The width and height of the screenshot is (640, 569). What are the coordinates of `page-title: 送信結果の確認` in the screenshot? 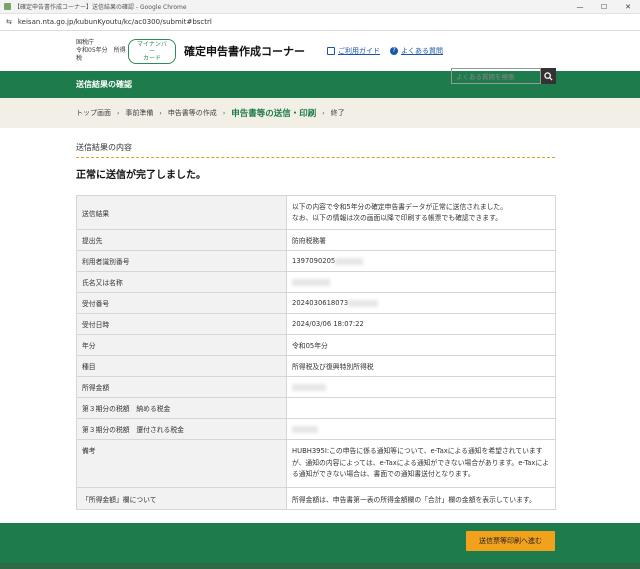 It's located at (104, 84).